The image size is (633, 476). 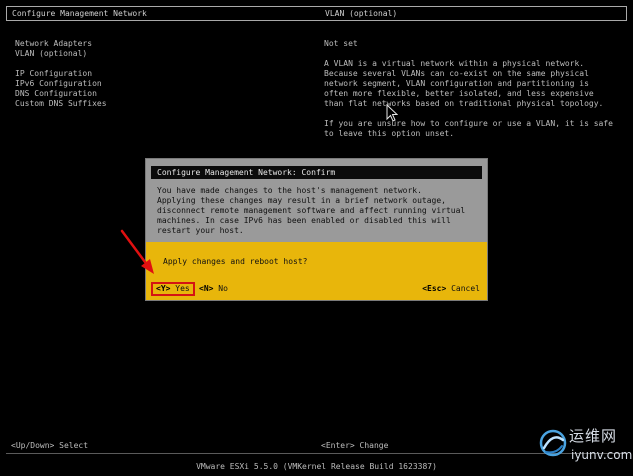 I want to click on window-title: Configure Management Network, so click(x=79, y=13).